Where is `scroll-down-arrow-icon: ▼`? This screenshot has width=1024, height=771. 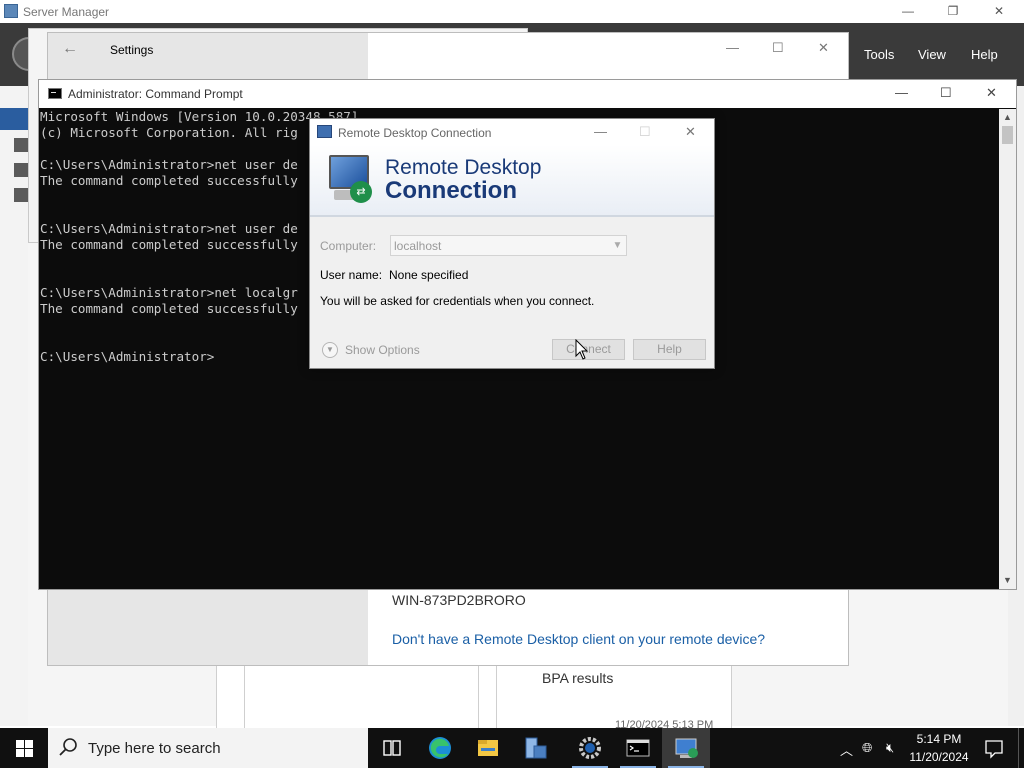
scroll-down-arrow-icon: ▼ is located at coordinates (1007, 580).